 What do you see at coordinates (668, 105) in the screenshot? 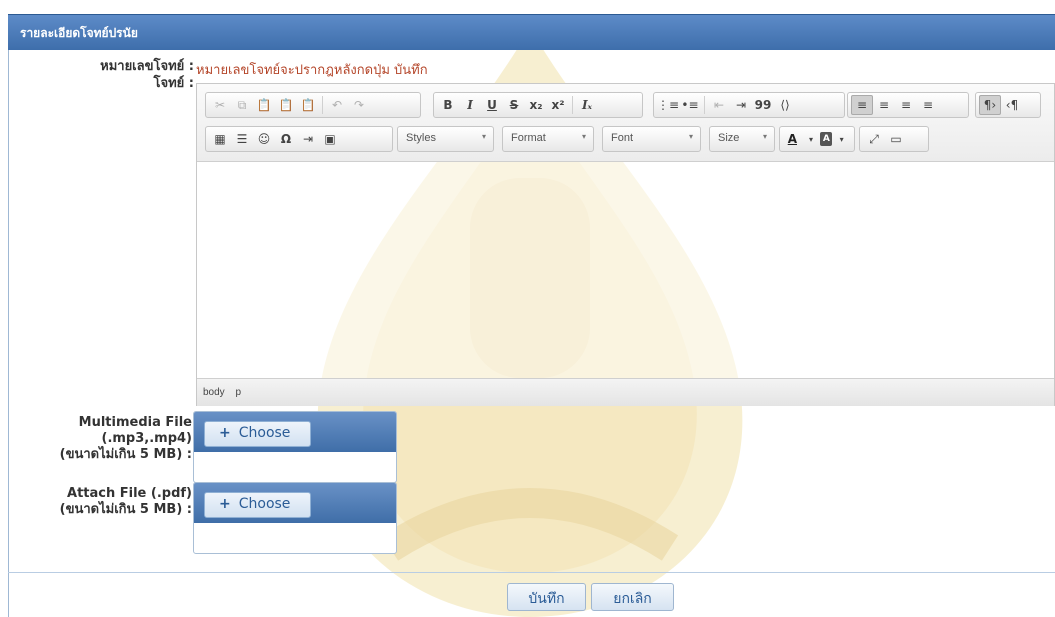
I see `numbered-list-icon: ⋮≡` at bounding box center [668, 105].